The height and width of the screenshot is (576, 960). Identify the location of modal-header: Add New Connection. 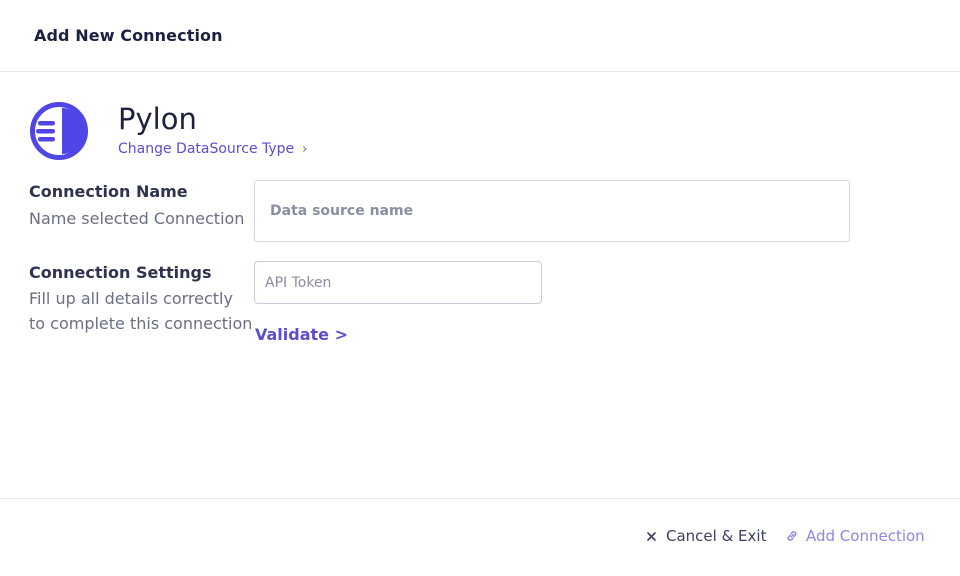
(480, 36).